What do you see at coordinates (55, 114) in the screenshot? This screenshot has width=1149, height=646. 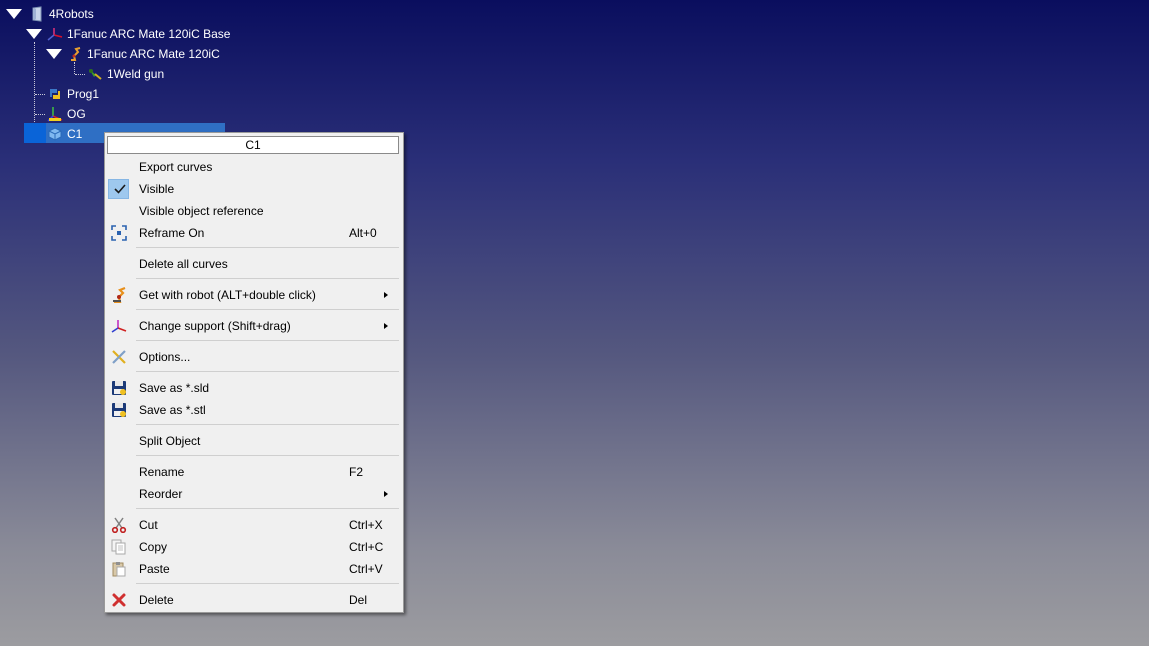 I see `reference-frame-icon` at bounding box center [55, 114].